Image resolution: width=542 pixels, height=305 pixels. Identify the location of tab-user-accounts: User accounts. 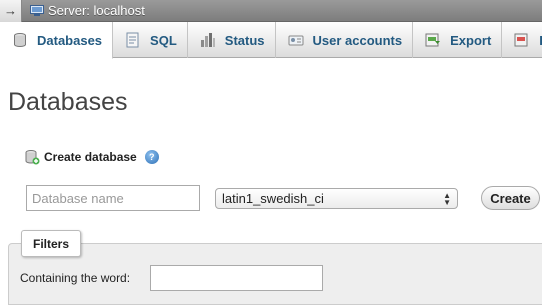
(345, 40).